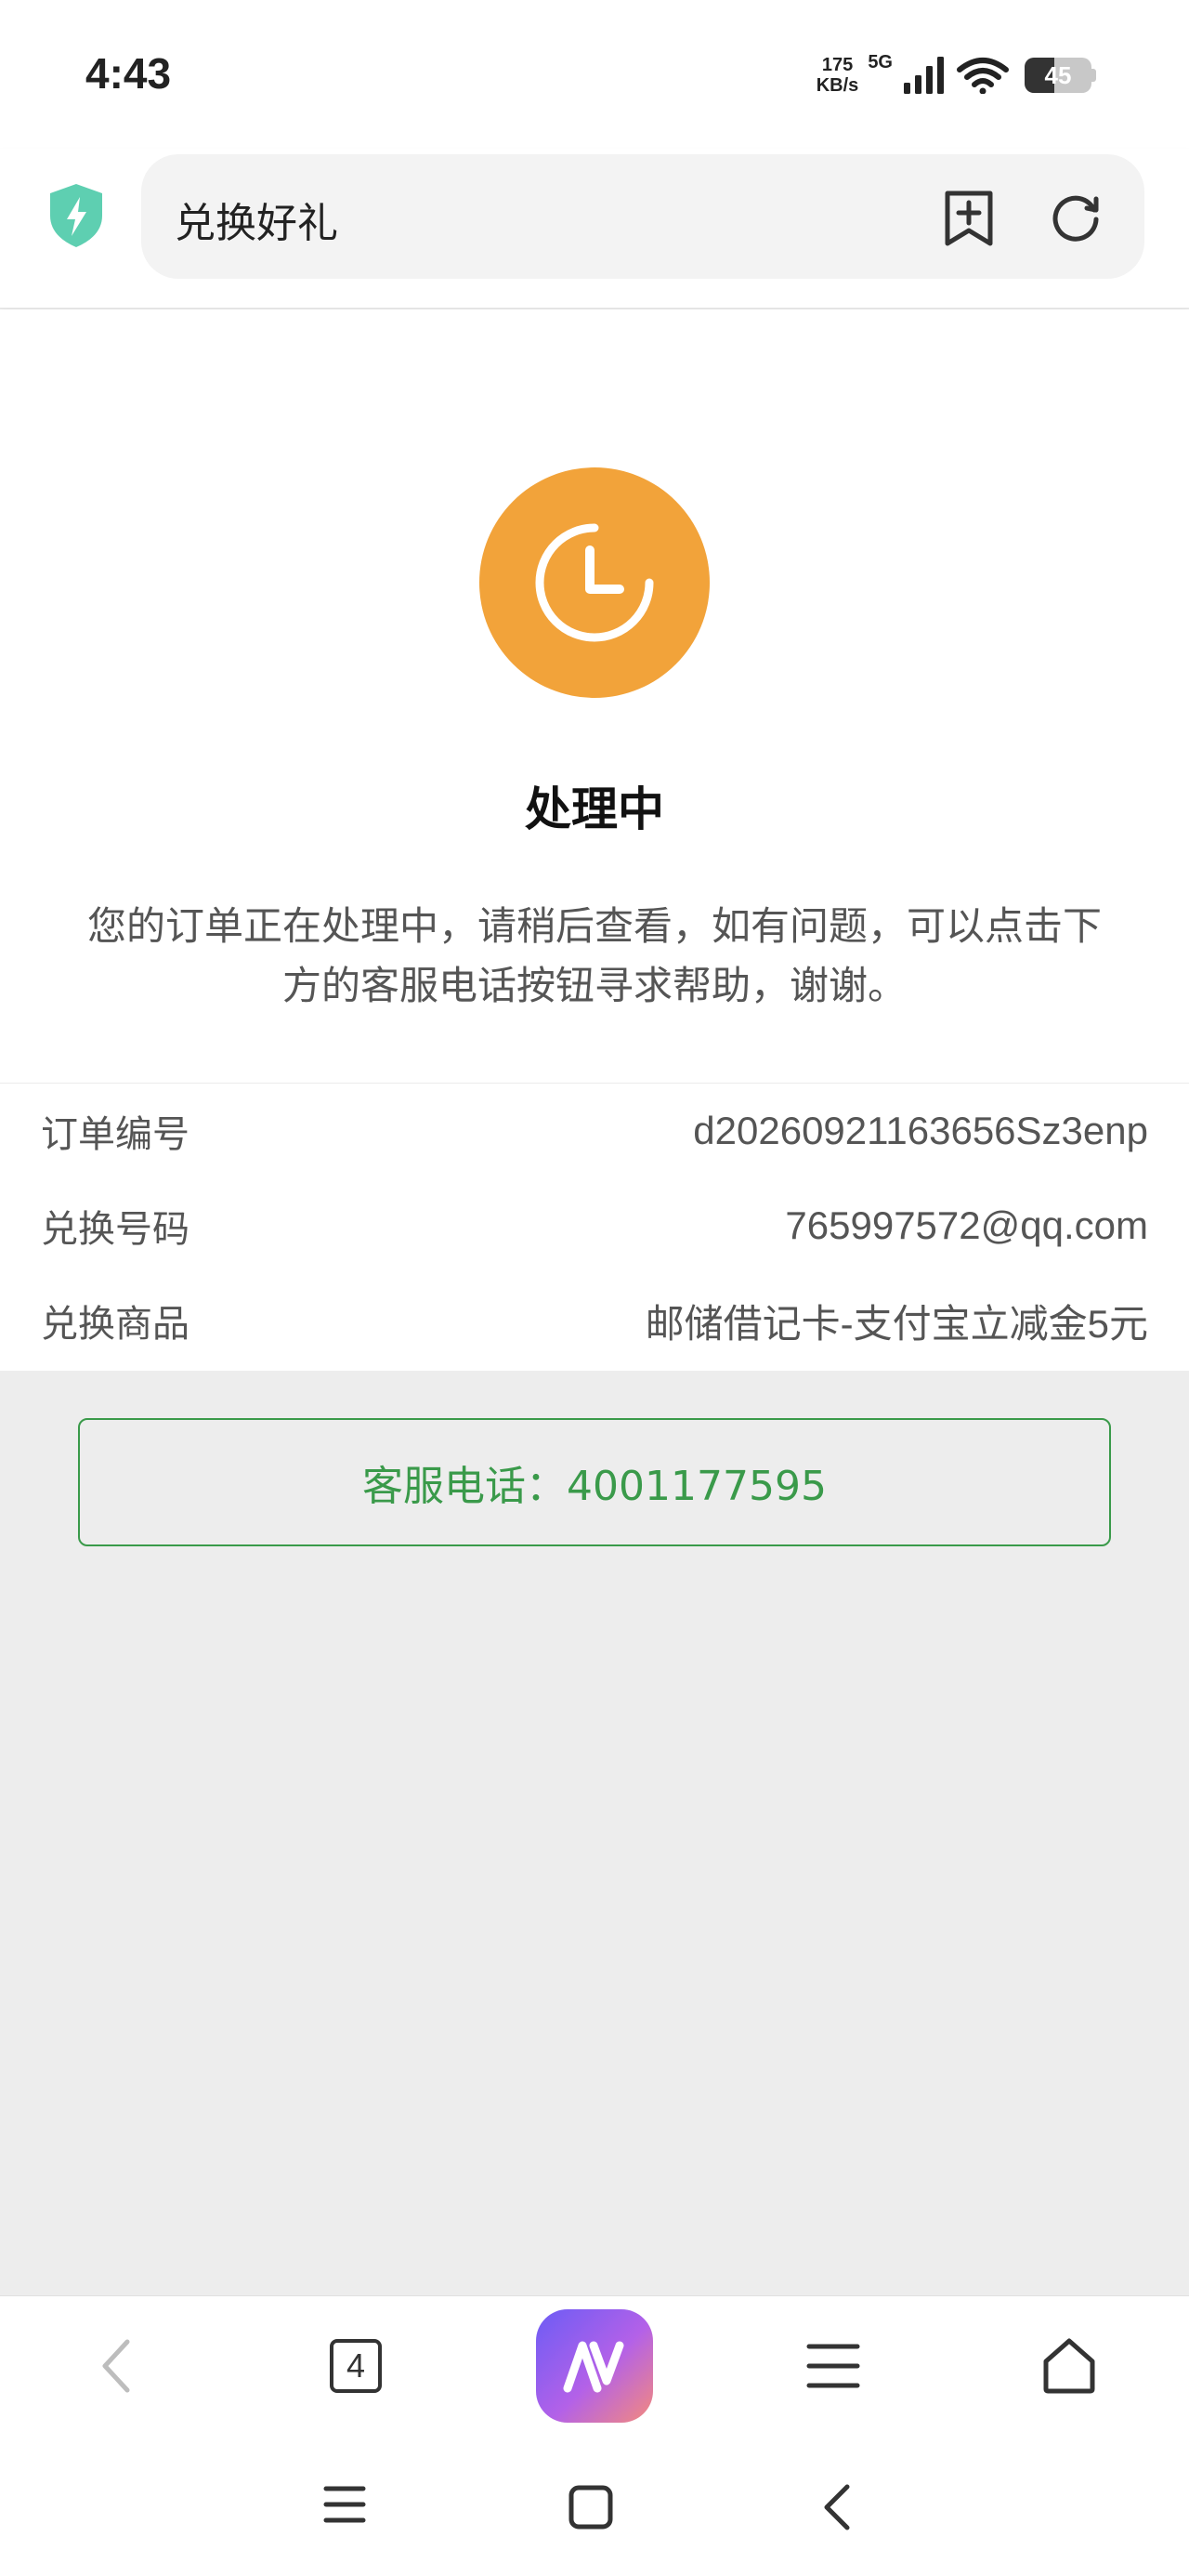 This screenshot has width=1189, height=2576. What do you see at coordinates (76, 215) in the screenshot?
I see `security-shield-icon` at bounding box center [76, 215].